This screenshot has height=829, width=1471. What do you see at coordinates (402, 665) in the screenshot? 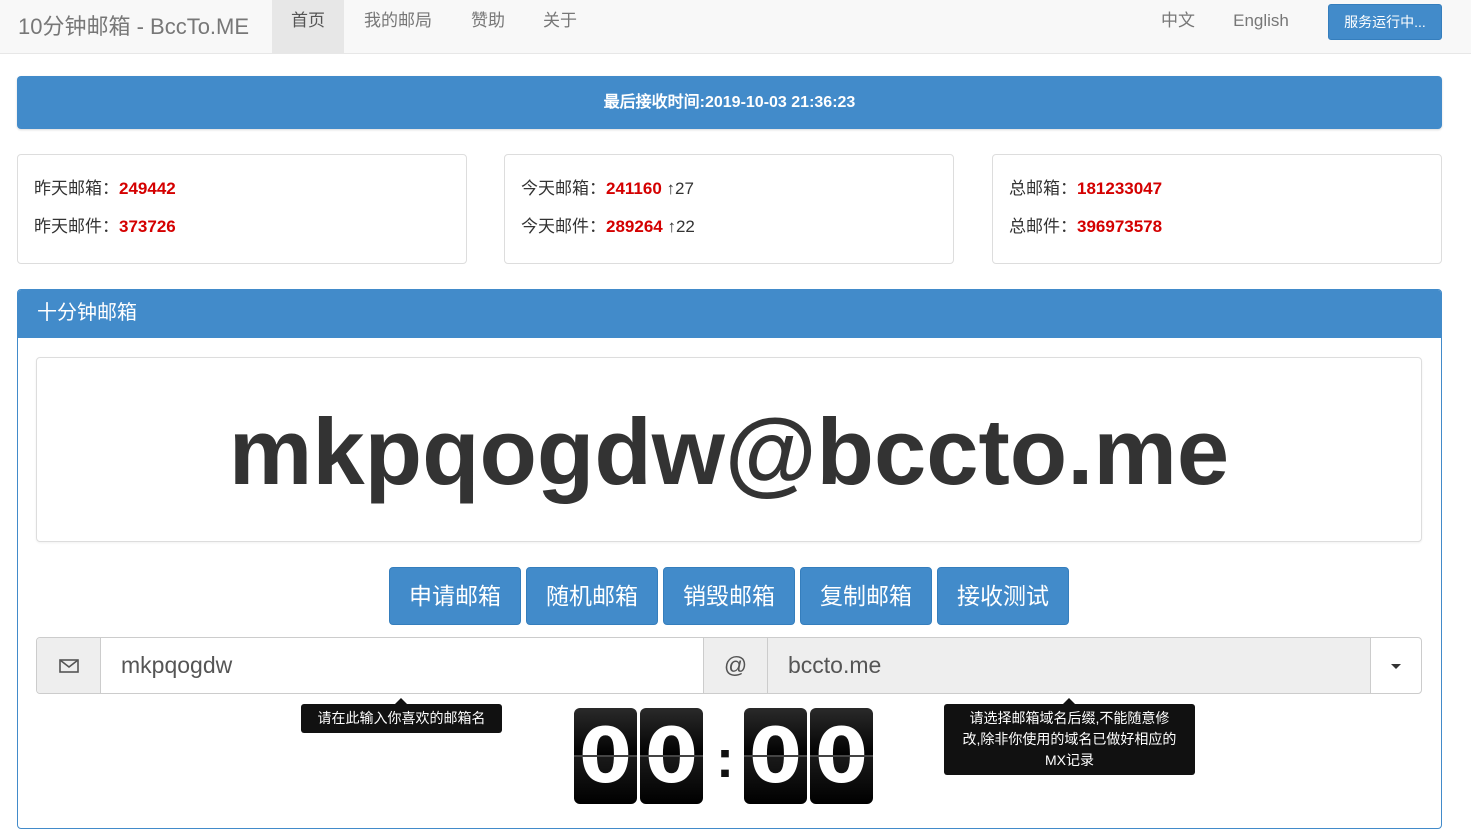
I see `username-input: mkpqogdw` at bounding box center [402, 665].